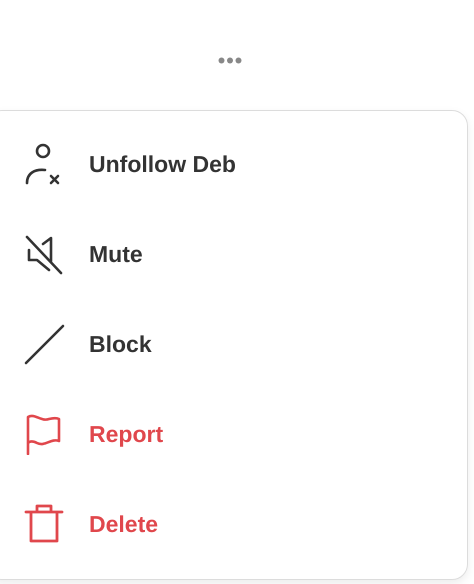 This screenshot has width=474, height=584. Describe the element at coordinates (44, 524) in the screenshot. I see `trash-icon` at that location.